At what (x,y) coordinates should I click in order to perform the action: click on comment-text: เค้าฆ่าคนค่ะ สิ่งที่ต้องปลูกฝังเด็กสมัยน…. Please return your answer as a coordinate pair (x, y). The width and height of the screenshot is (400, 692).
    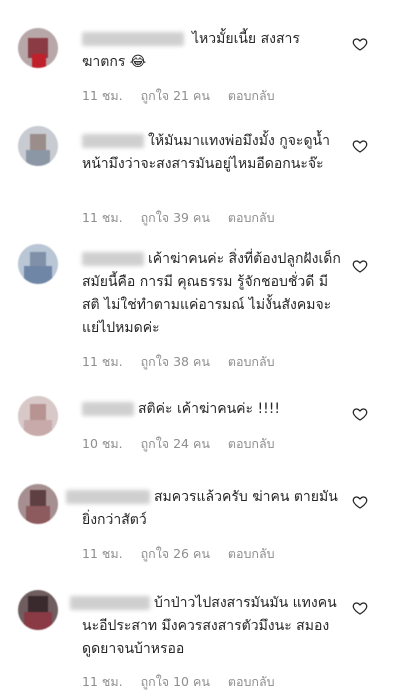
    Looking at the image, I should click on (211, 293).